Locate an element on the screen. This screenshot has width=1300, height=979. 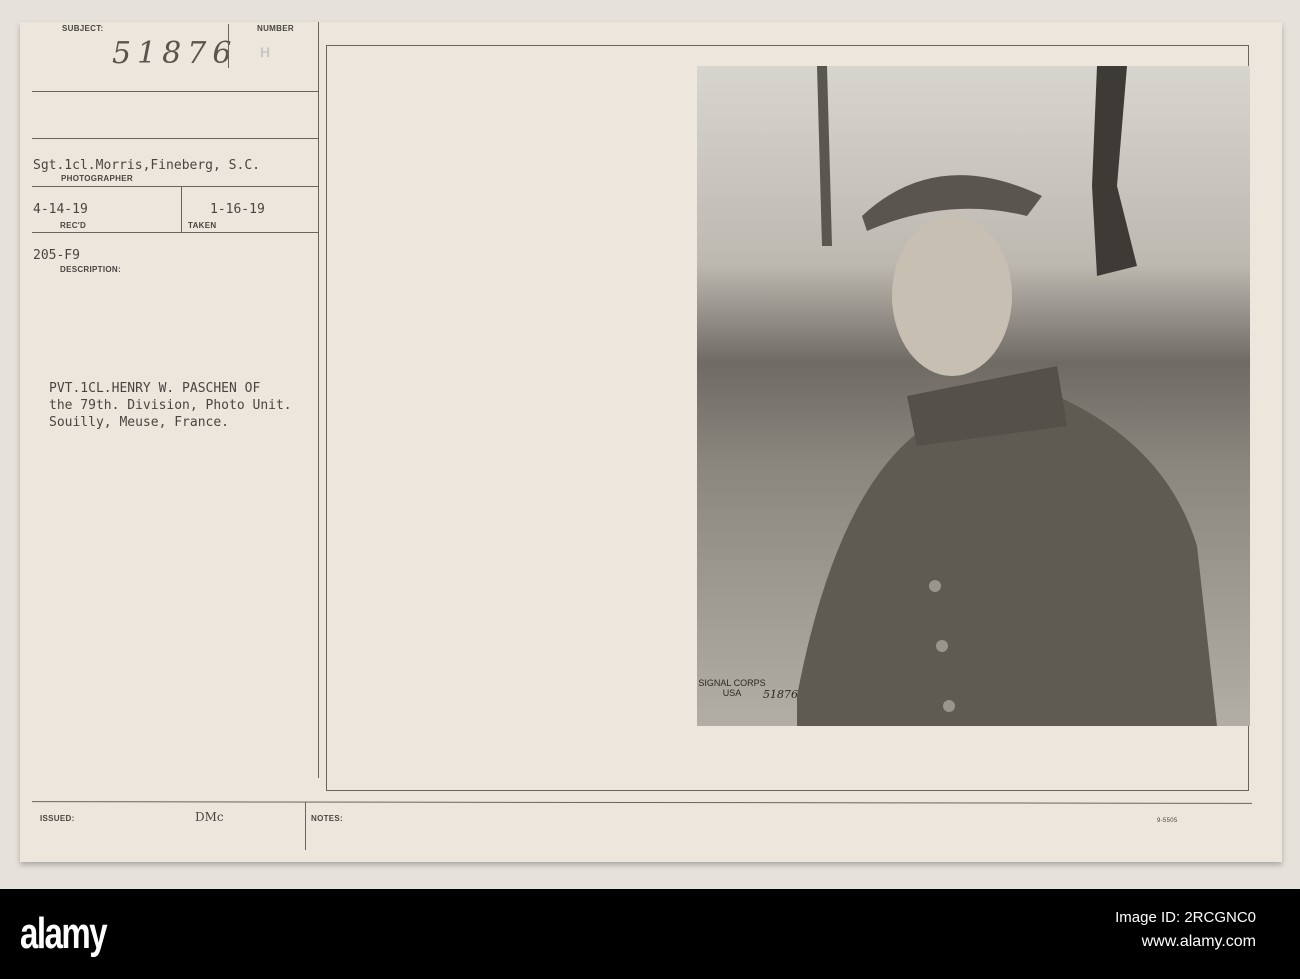
photographer-value: Sgt.1cl.Morris,Fineberg, S.C. is located at coordinates (146, 165).